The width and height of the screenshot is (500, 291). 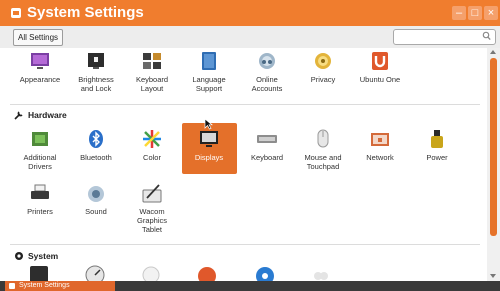 What do you see at coordinates (209, 71) in the screenshot?
I see `tile-language-support: Language Support` at bounding box center [209, 71].